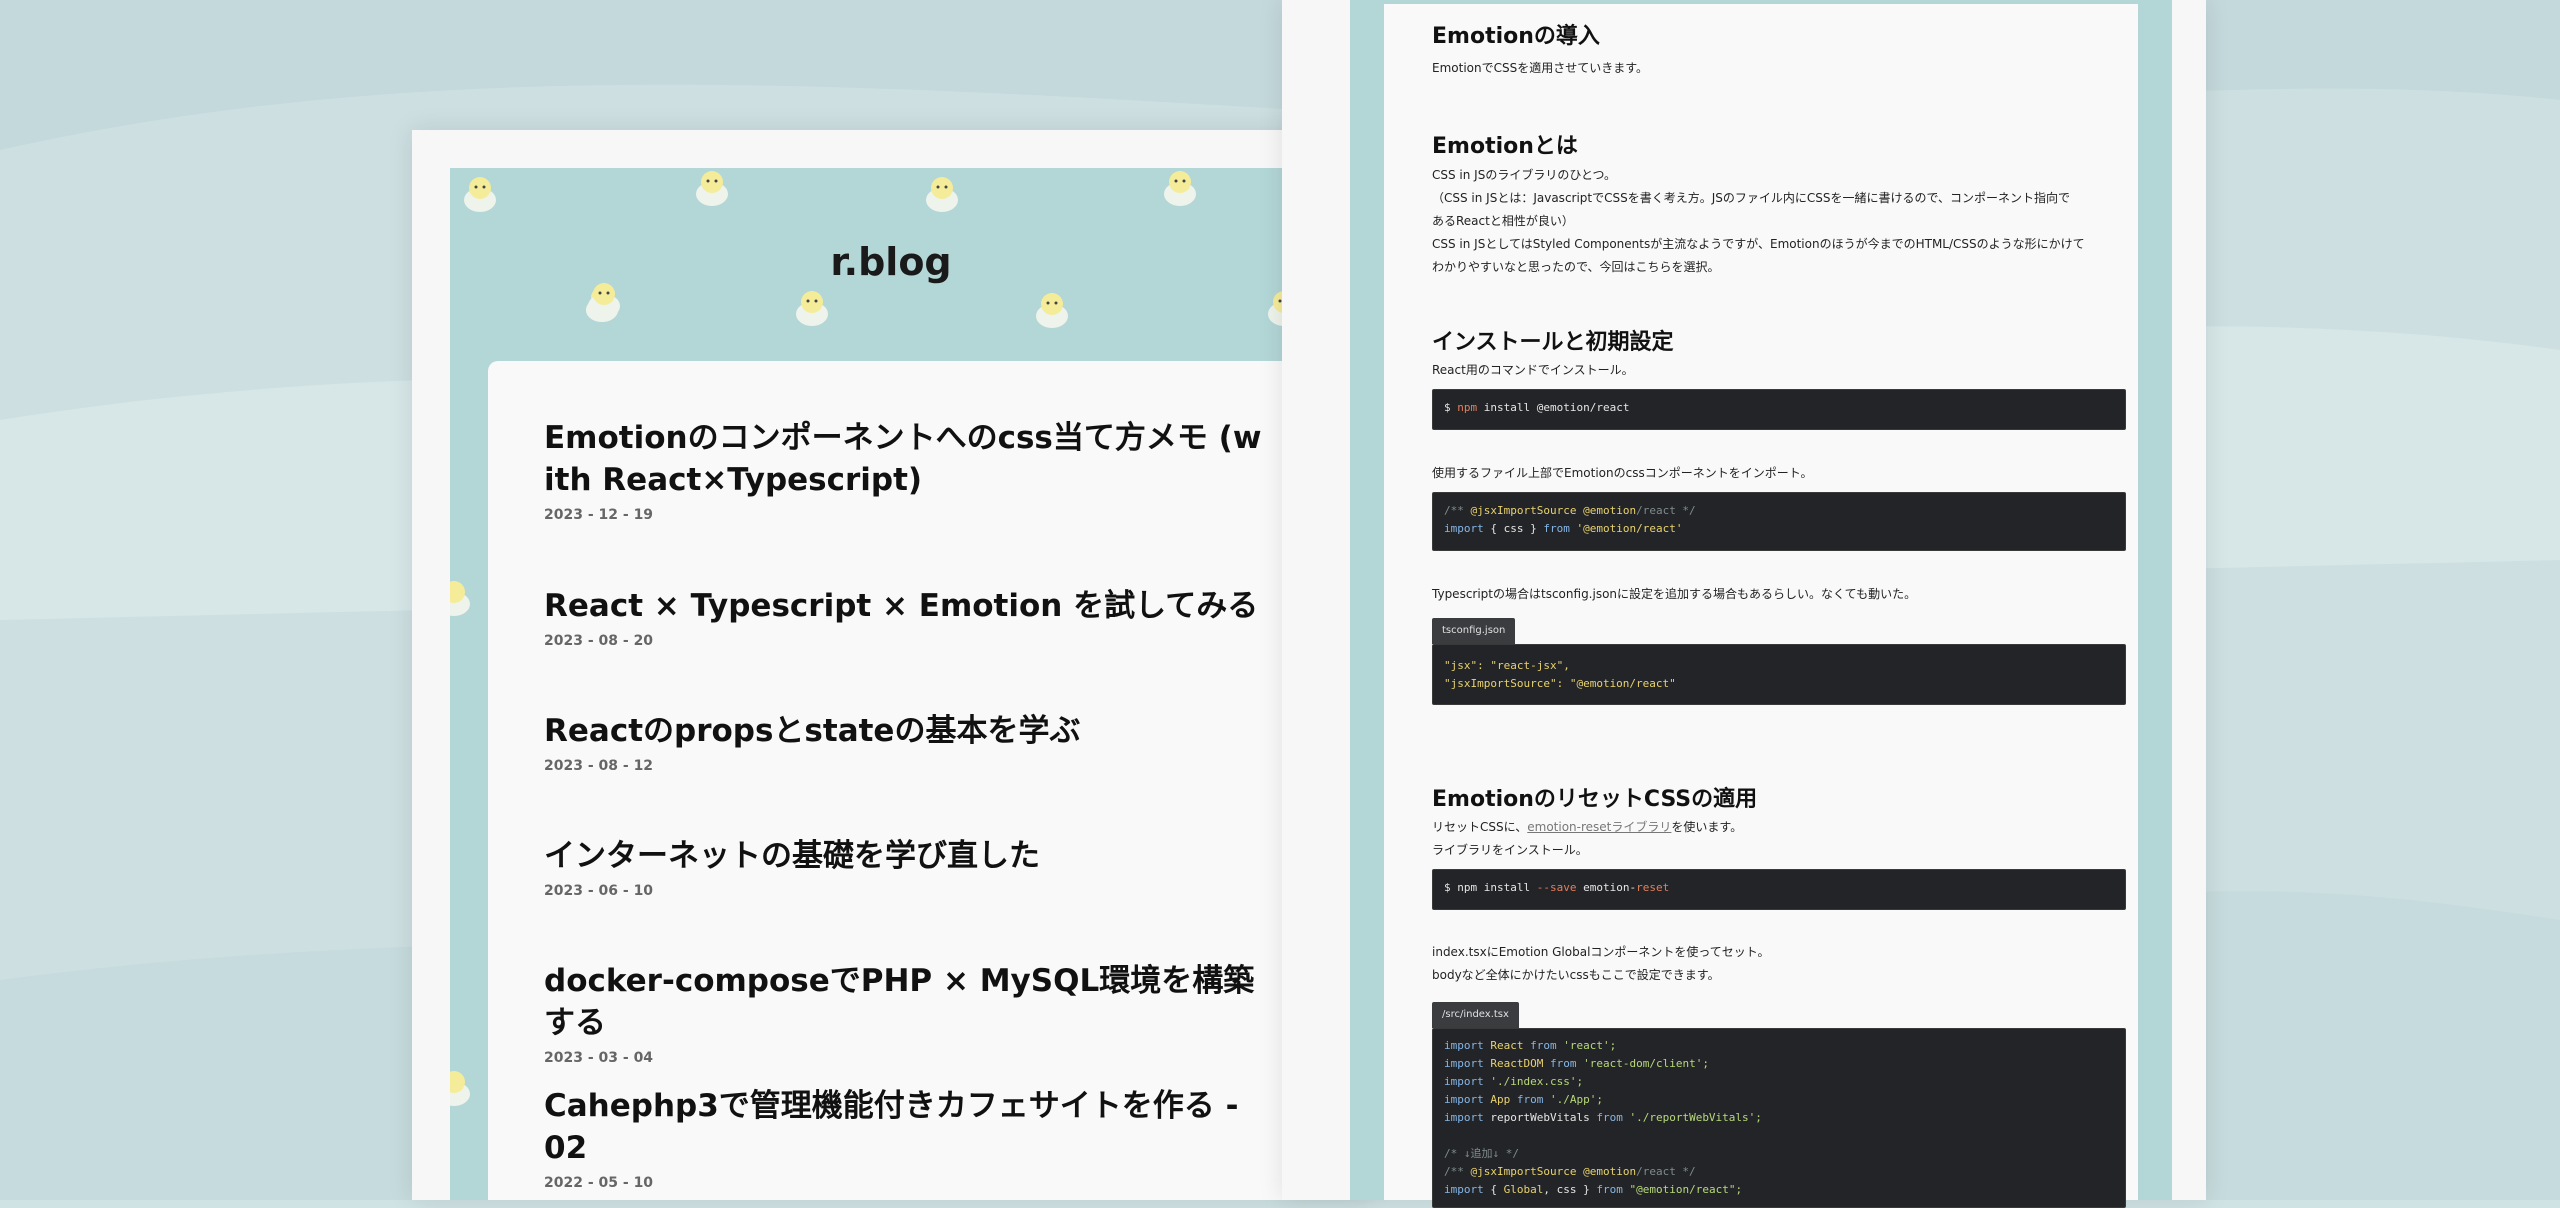 This screenshot has height=1208, width=2560. I want to click on code-line: import React from 'react';, so click(1779, 1046).